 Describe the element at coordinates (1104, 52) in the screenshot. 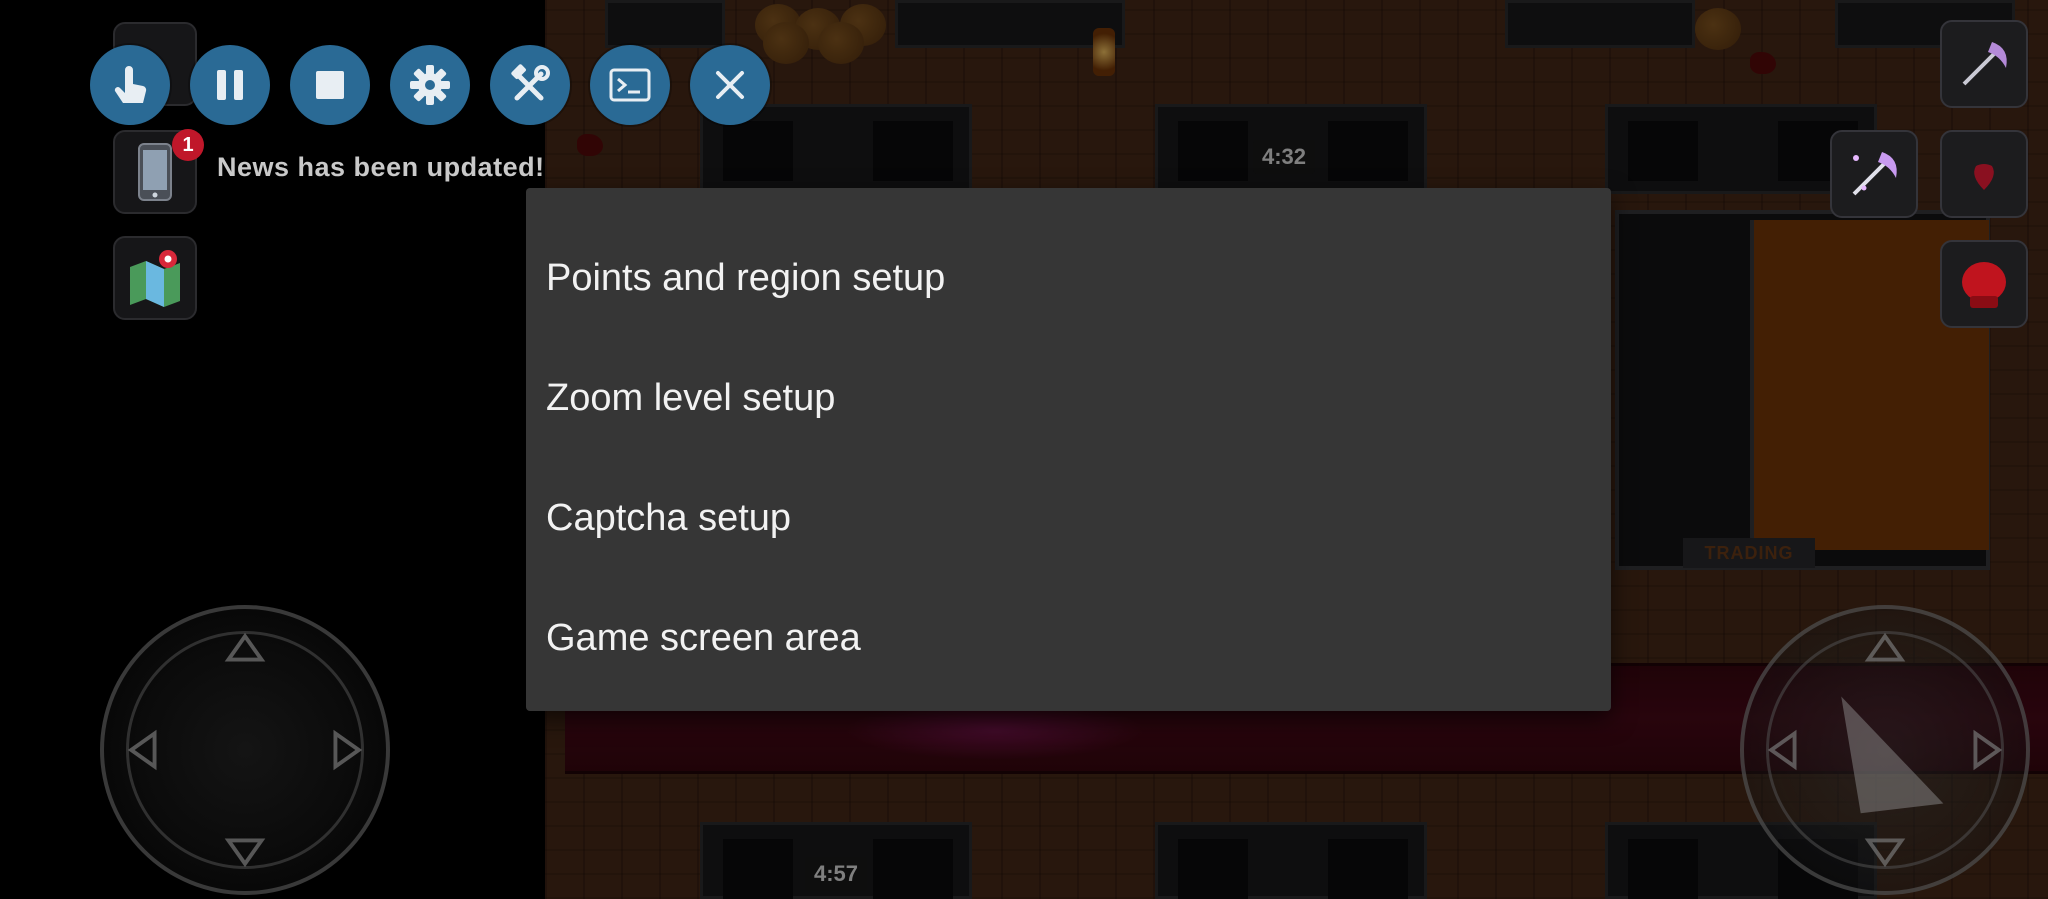

I see `lantern-decoration` at that location.